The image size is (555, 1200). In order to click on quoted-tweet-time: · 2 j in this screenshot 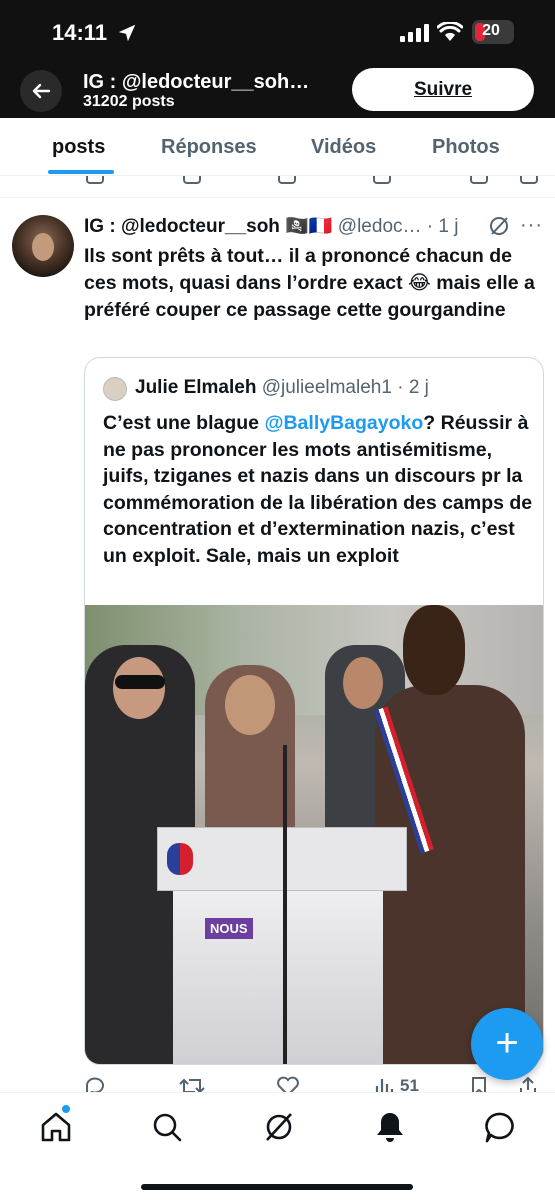, I will do `click(413, 387)`.